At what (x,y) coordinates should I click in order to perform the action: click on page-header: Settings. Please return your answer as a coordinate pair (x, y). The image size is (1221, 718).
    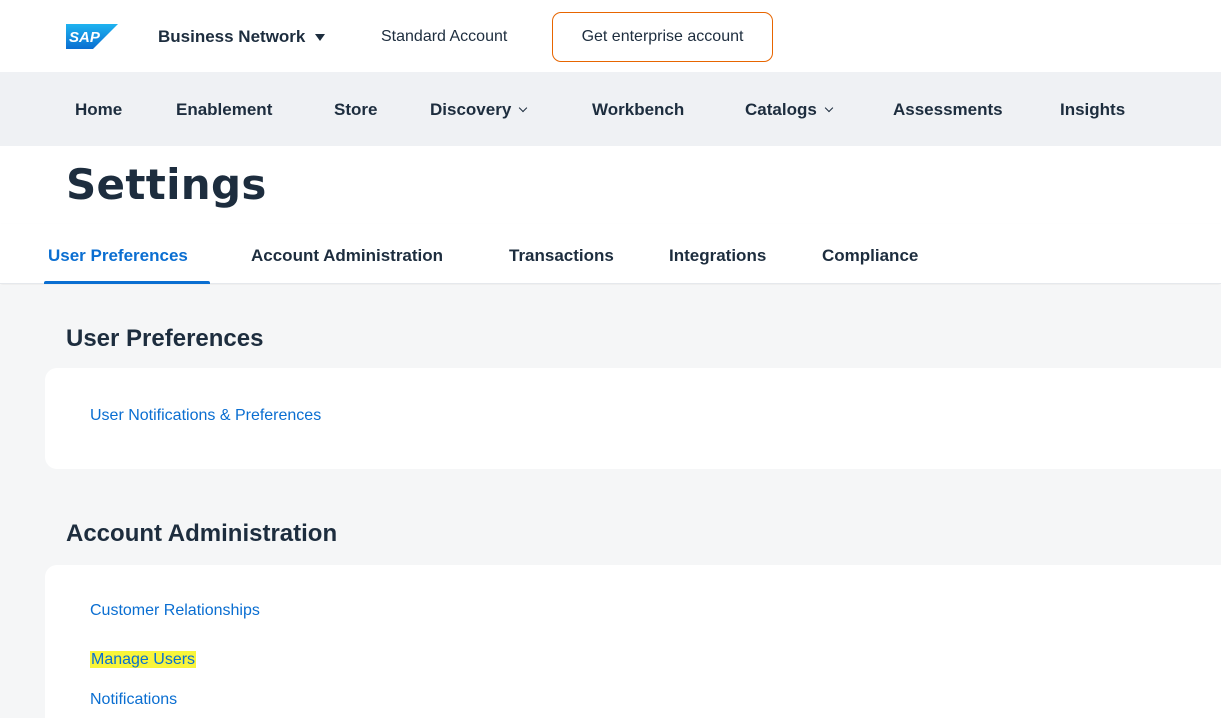
    Looking at the image, I should click on (610, 185).